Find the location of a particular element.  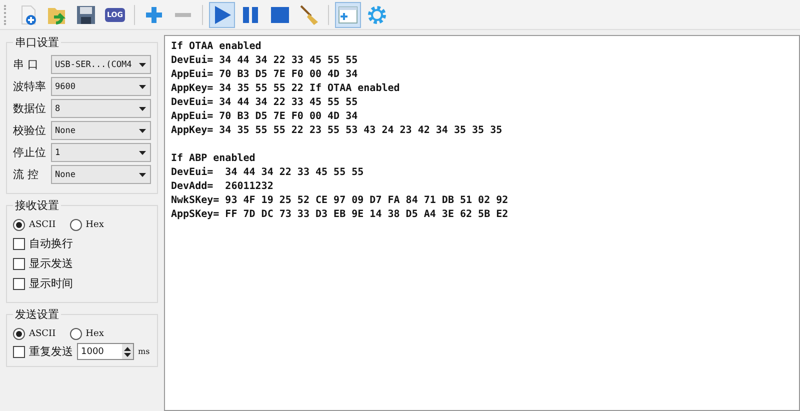

field-label: 停止位 is located at coordinates (30, 152).